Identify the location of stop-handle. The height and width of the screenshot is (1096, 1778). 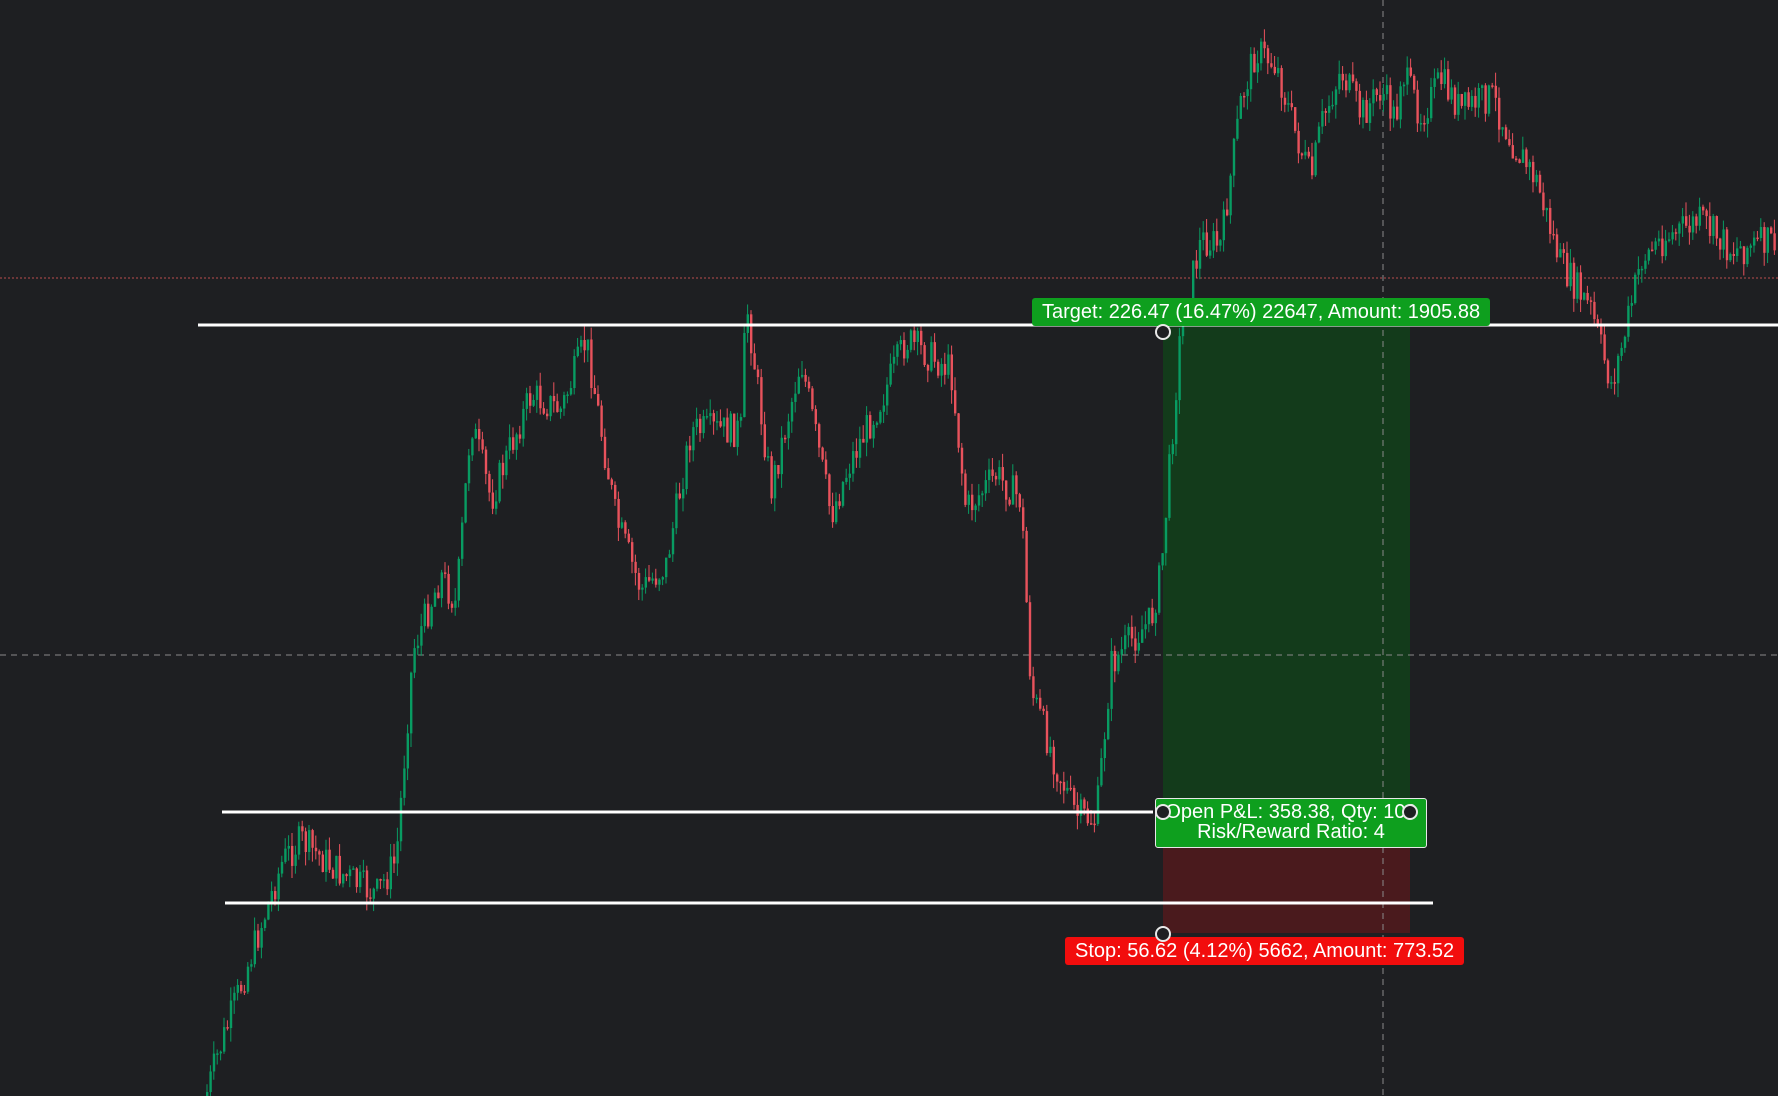
(1163, 934).